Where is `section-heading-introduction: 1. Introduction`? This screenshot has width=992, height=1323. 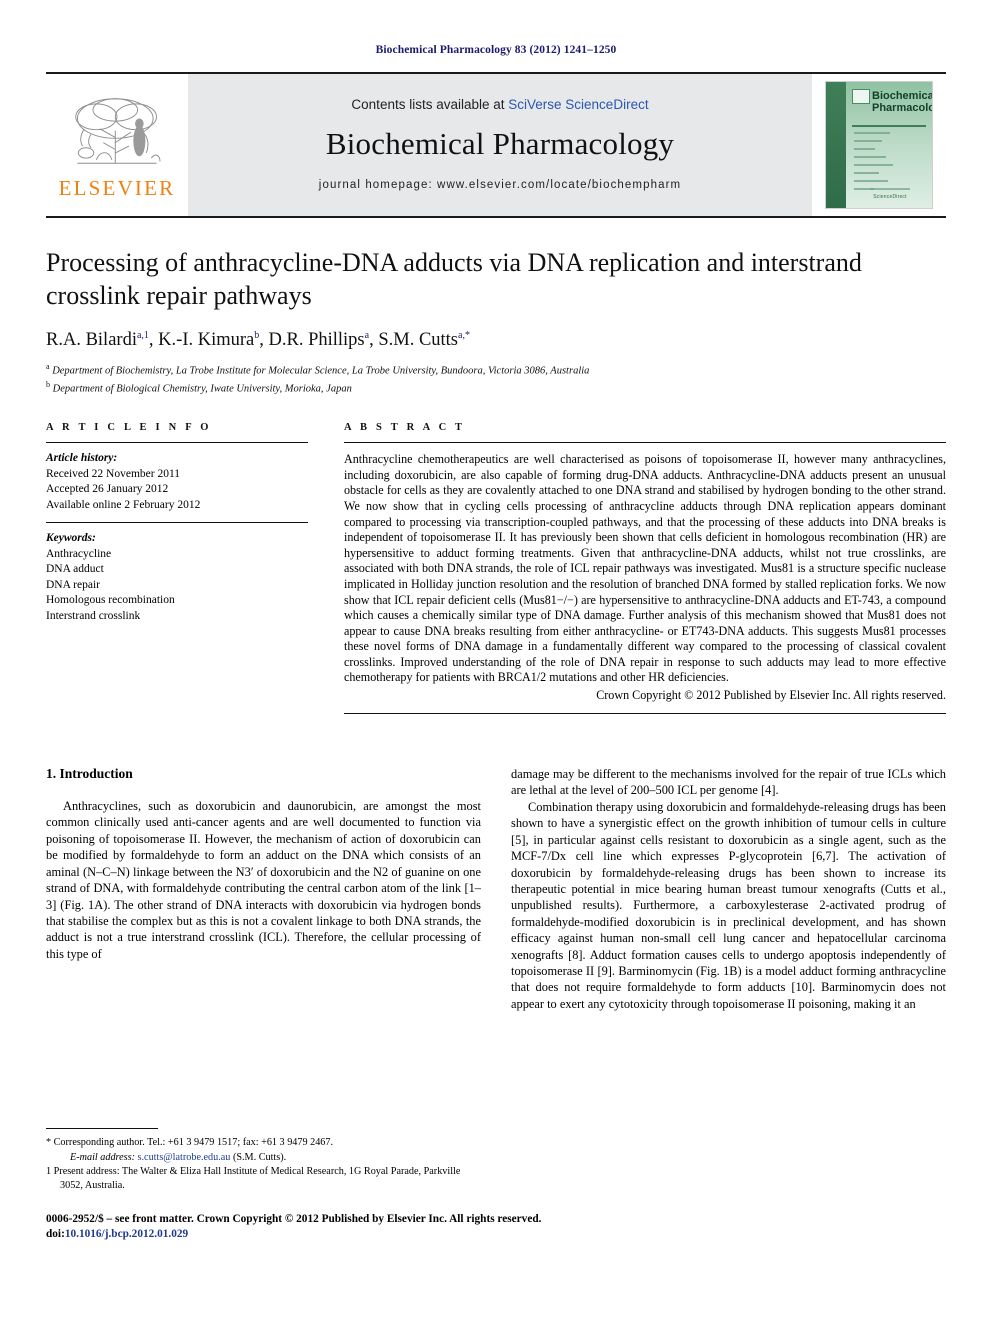
section-heading-introduction: 1. Introduction is located at coordinates (89, 774).